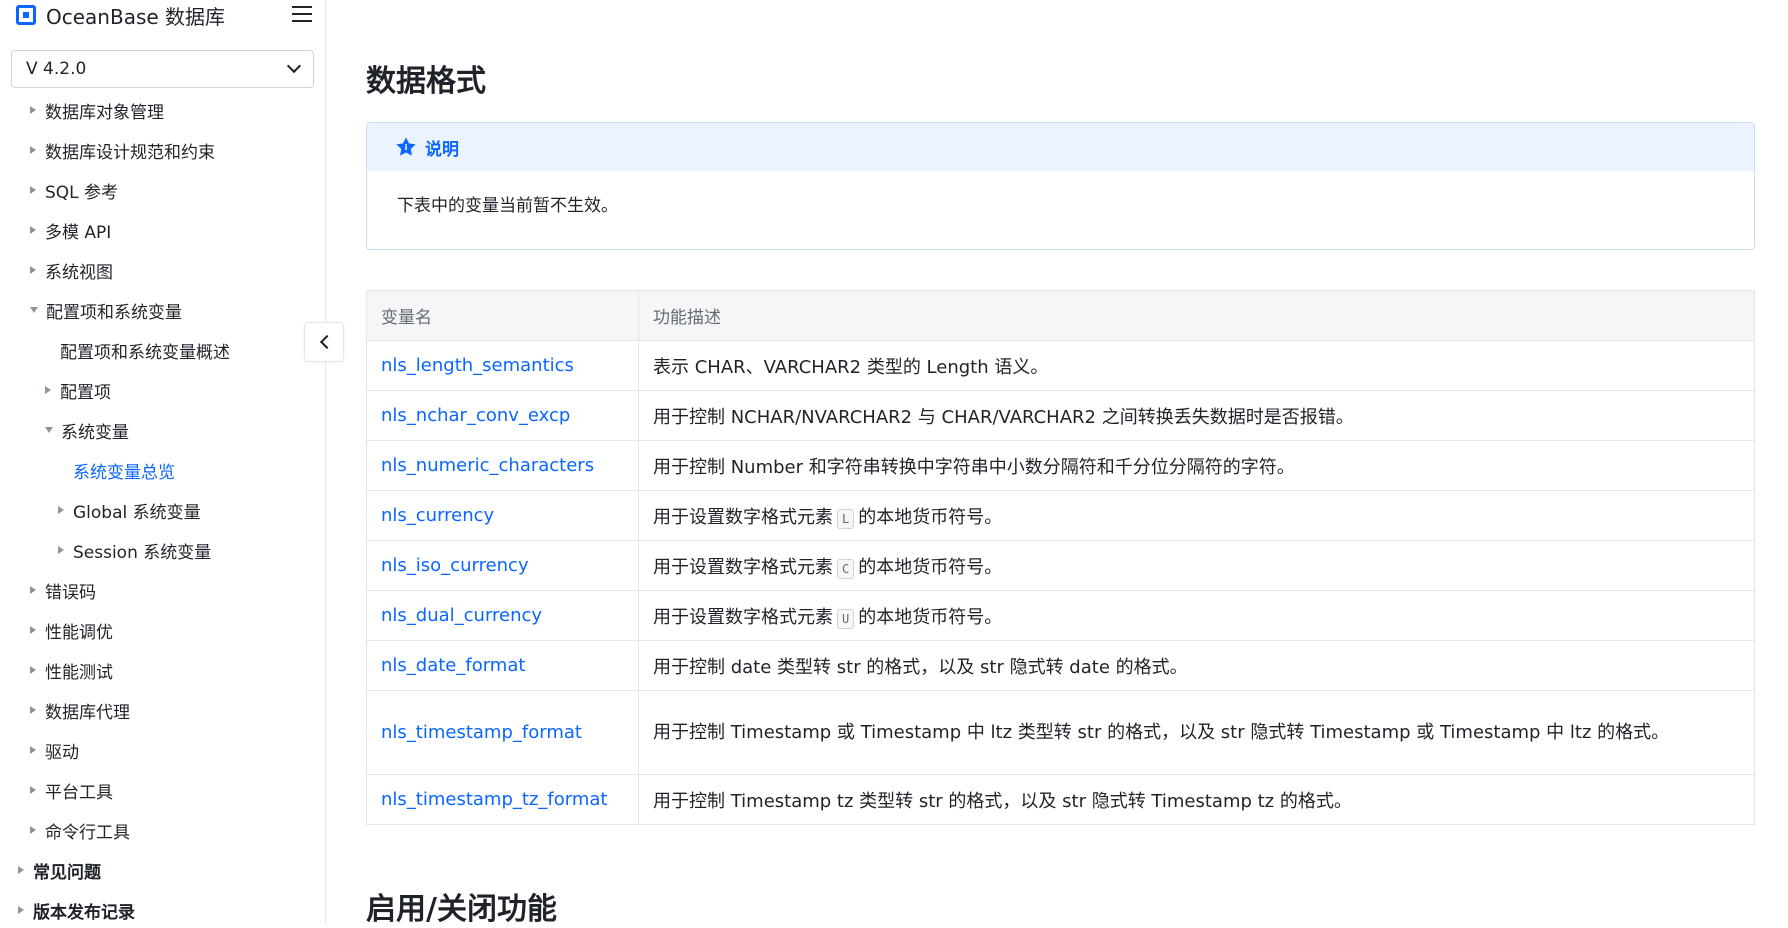 The height and width of the screenshot is (928, 1788). I want to click on table-row: nls_dual_currency 用于设置数字格式元素 U 的本地货币符号。, so click(1060, 615).